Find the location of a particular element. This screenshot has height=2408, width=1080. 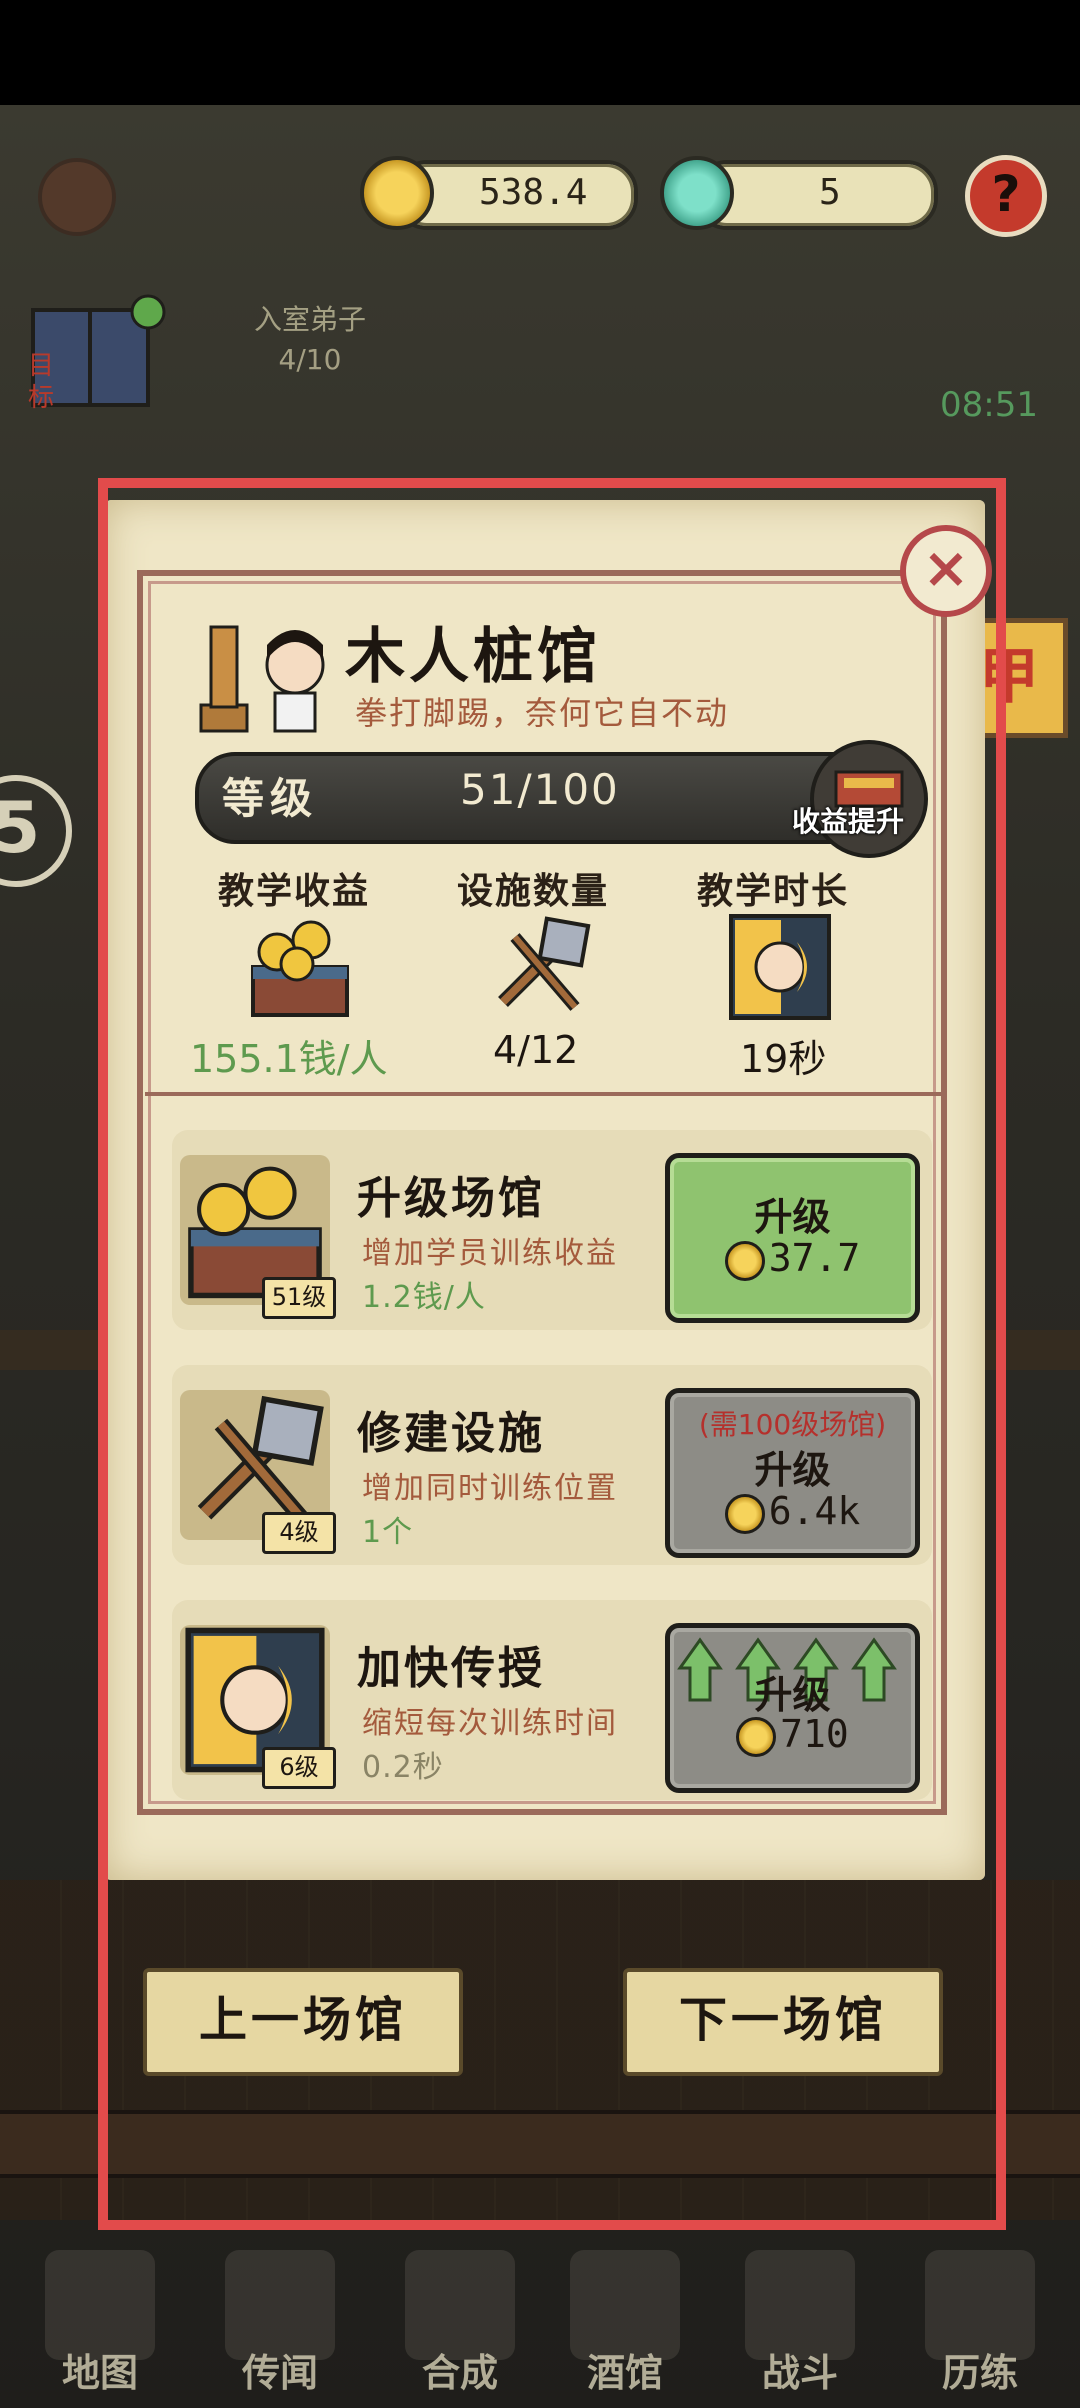

nav-map: 地图 is located at coordinates (100, 2329).